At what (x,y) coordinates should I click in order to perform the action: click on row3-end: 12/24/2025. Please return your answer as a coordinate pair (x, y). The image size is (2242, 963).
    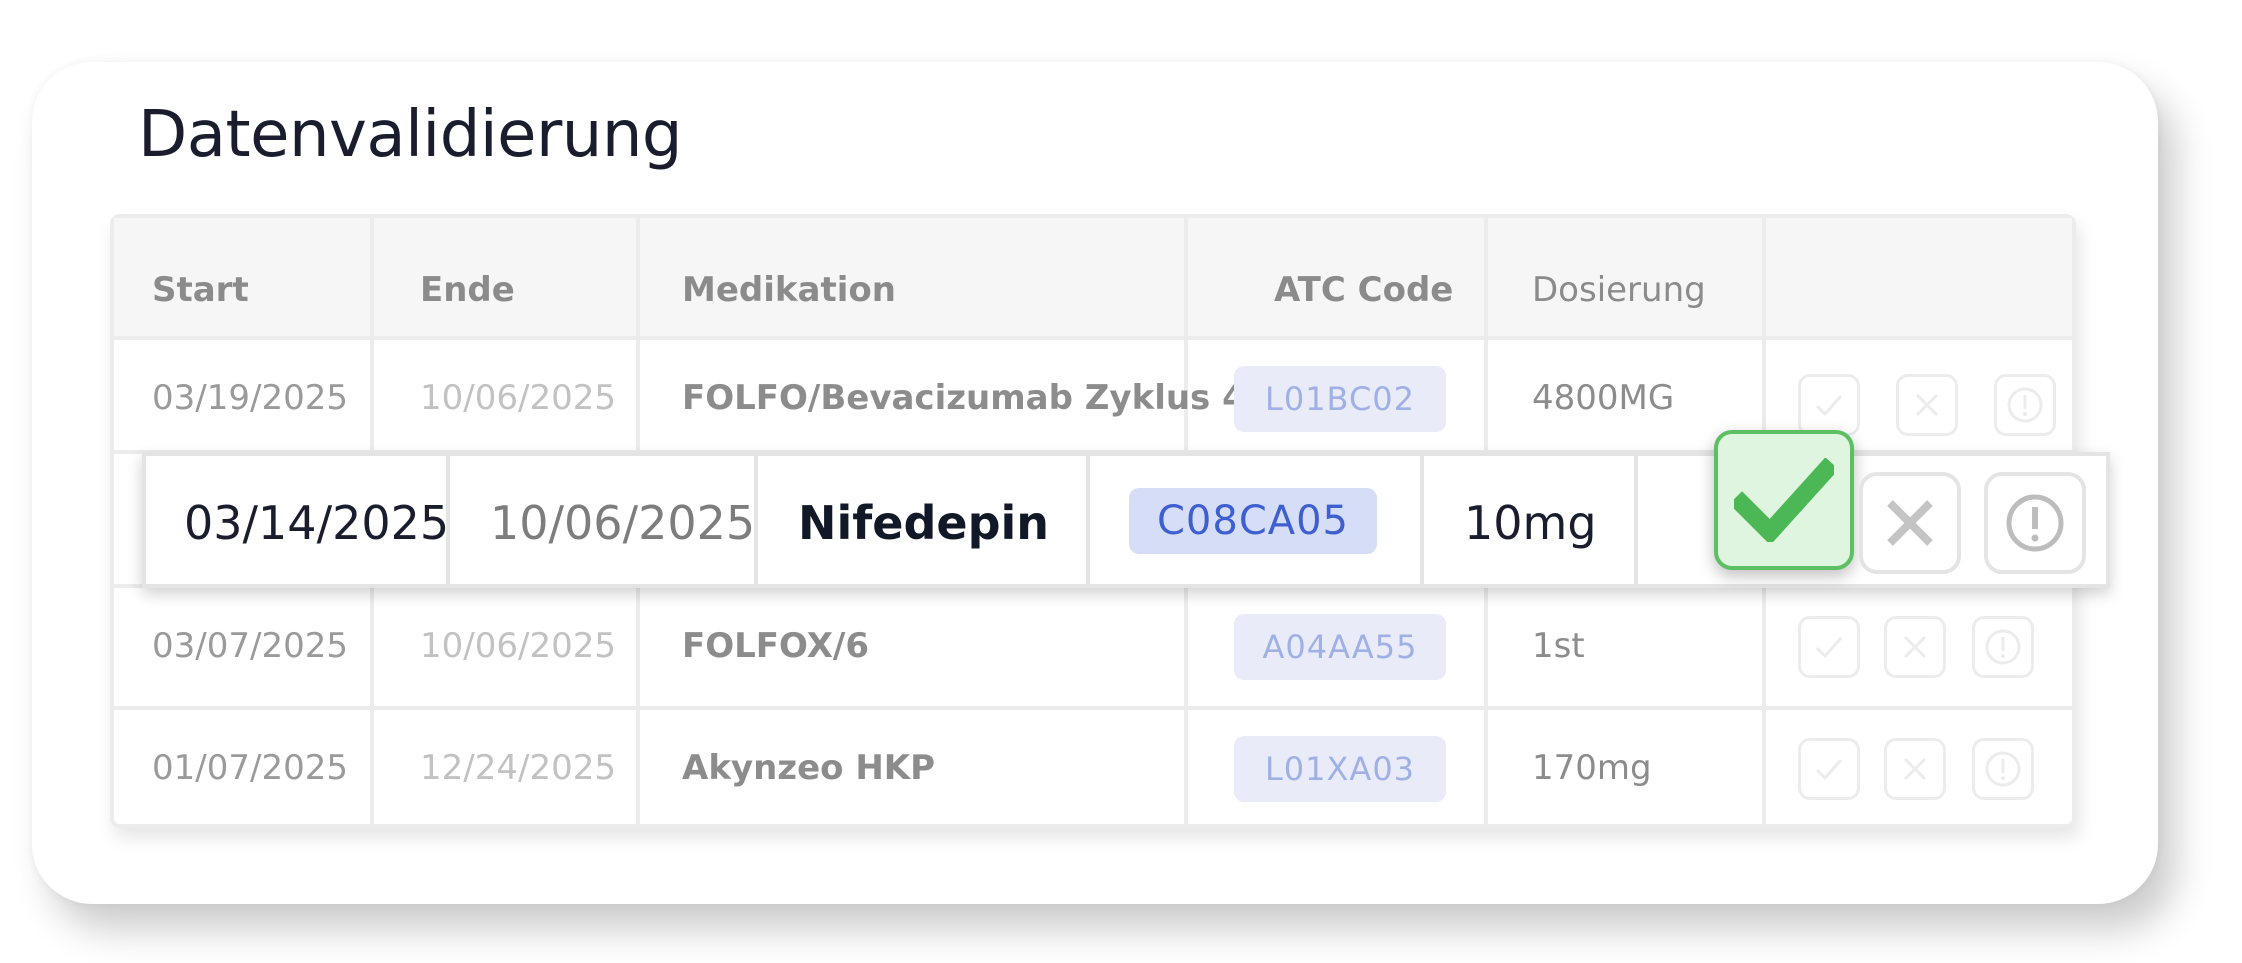
    Looking at the image, I should click on (518, 768).